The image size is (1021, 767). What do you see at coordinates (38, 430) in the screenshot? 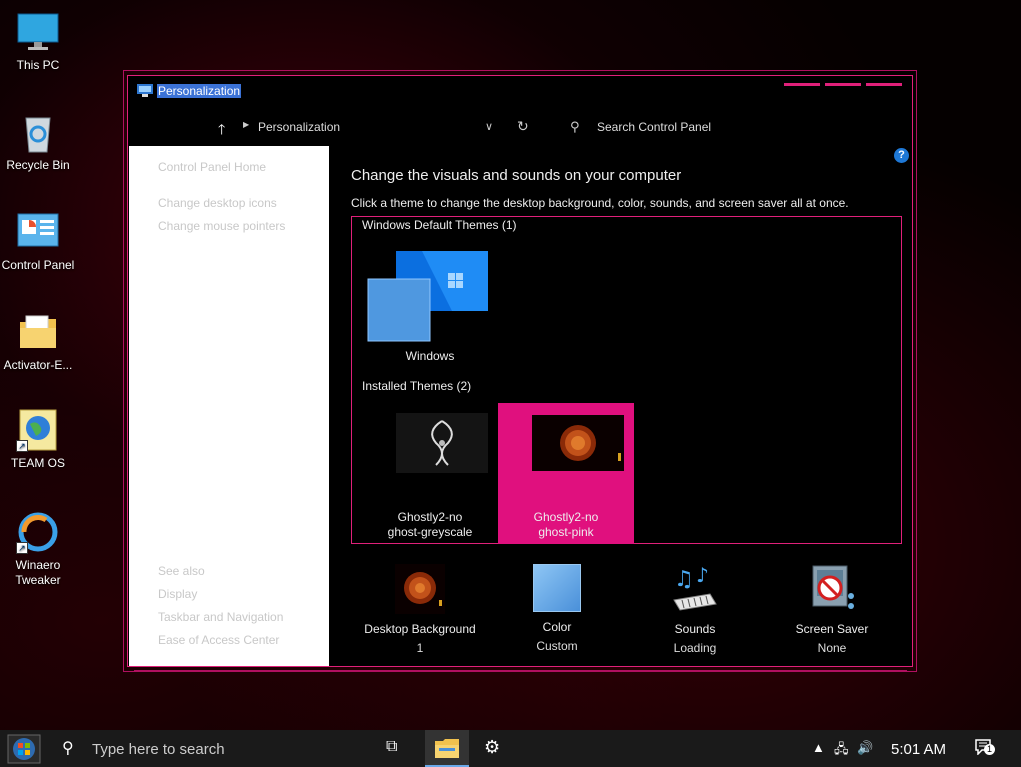
I see `globe-shortcut-icon: ↗` at bounding box center [38, 430].